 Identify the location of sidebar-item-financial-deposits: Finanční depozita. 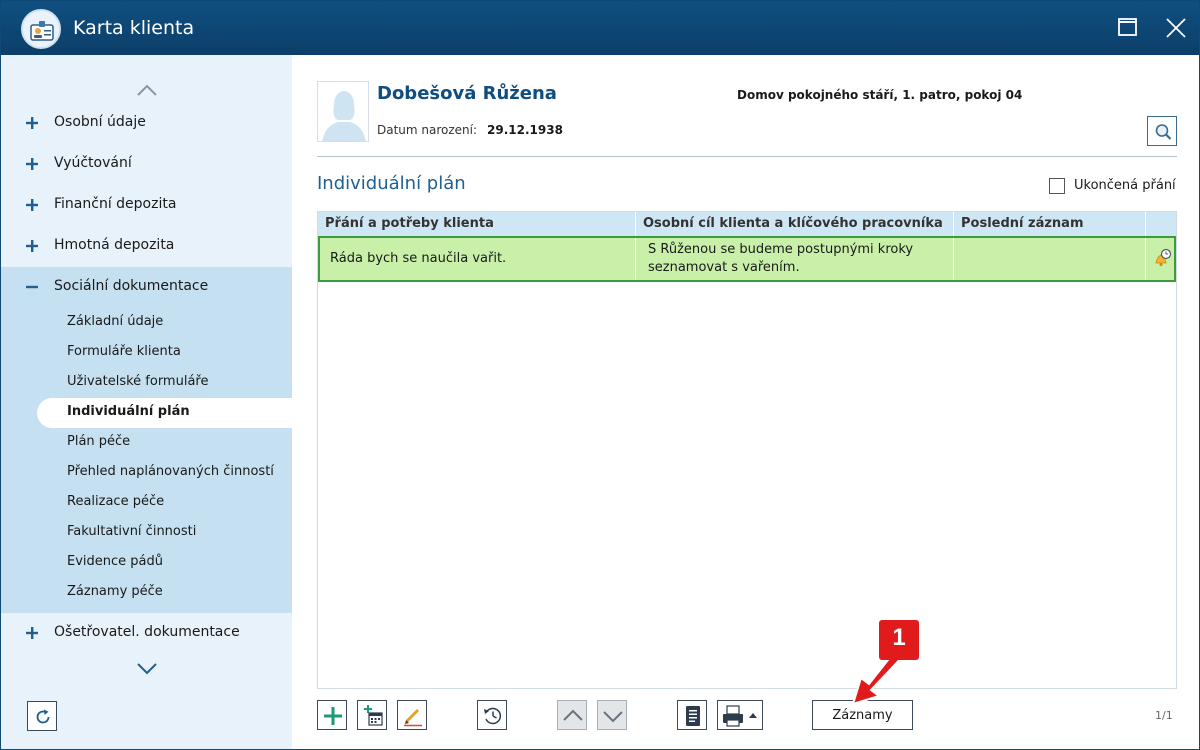
(146, 205).